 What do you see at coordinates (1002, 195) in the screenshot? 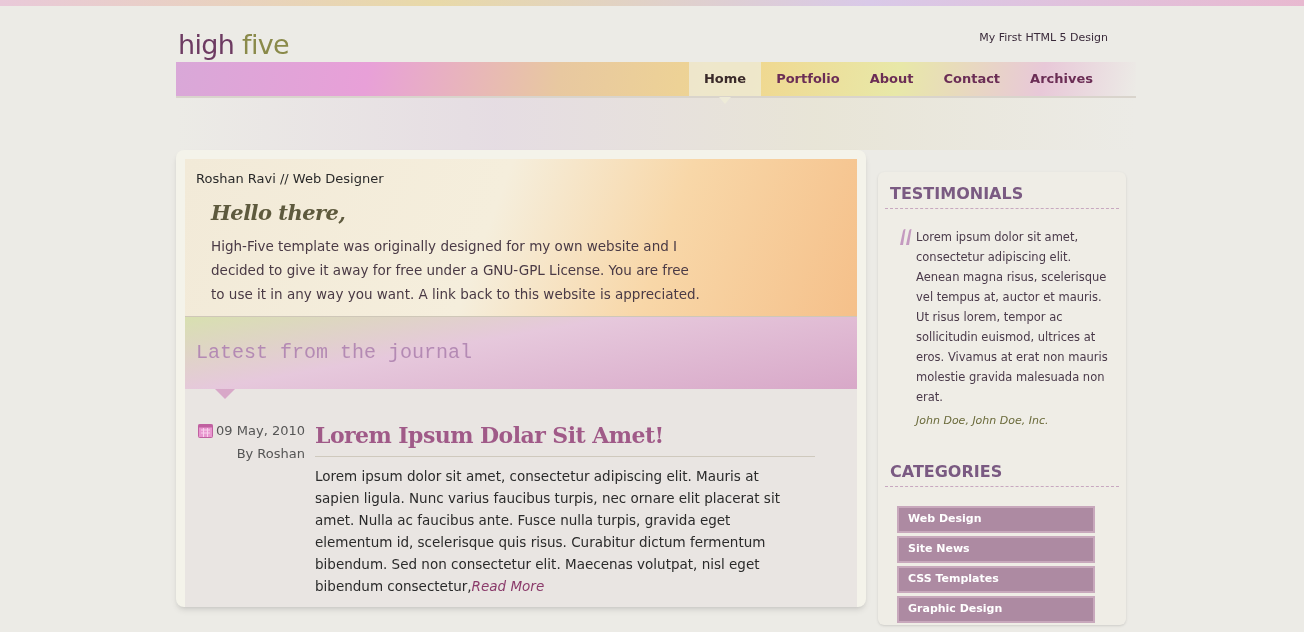
I see `testimonials-heading: TESTIMONIALS` at bounding box center [1002, 195].